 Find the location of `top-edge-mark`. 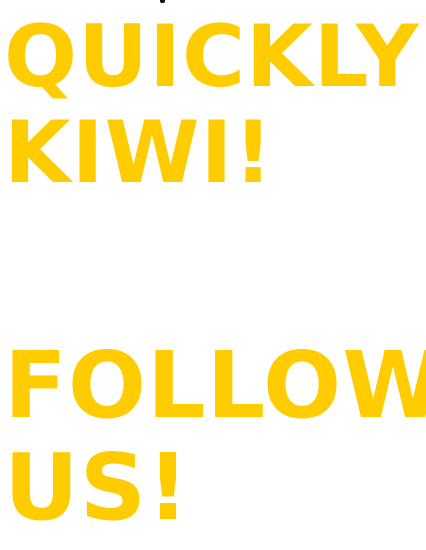

top-edge-mark is located at coordinates (162, 1).